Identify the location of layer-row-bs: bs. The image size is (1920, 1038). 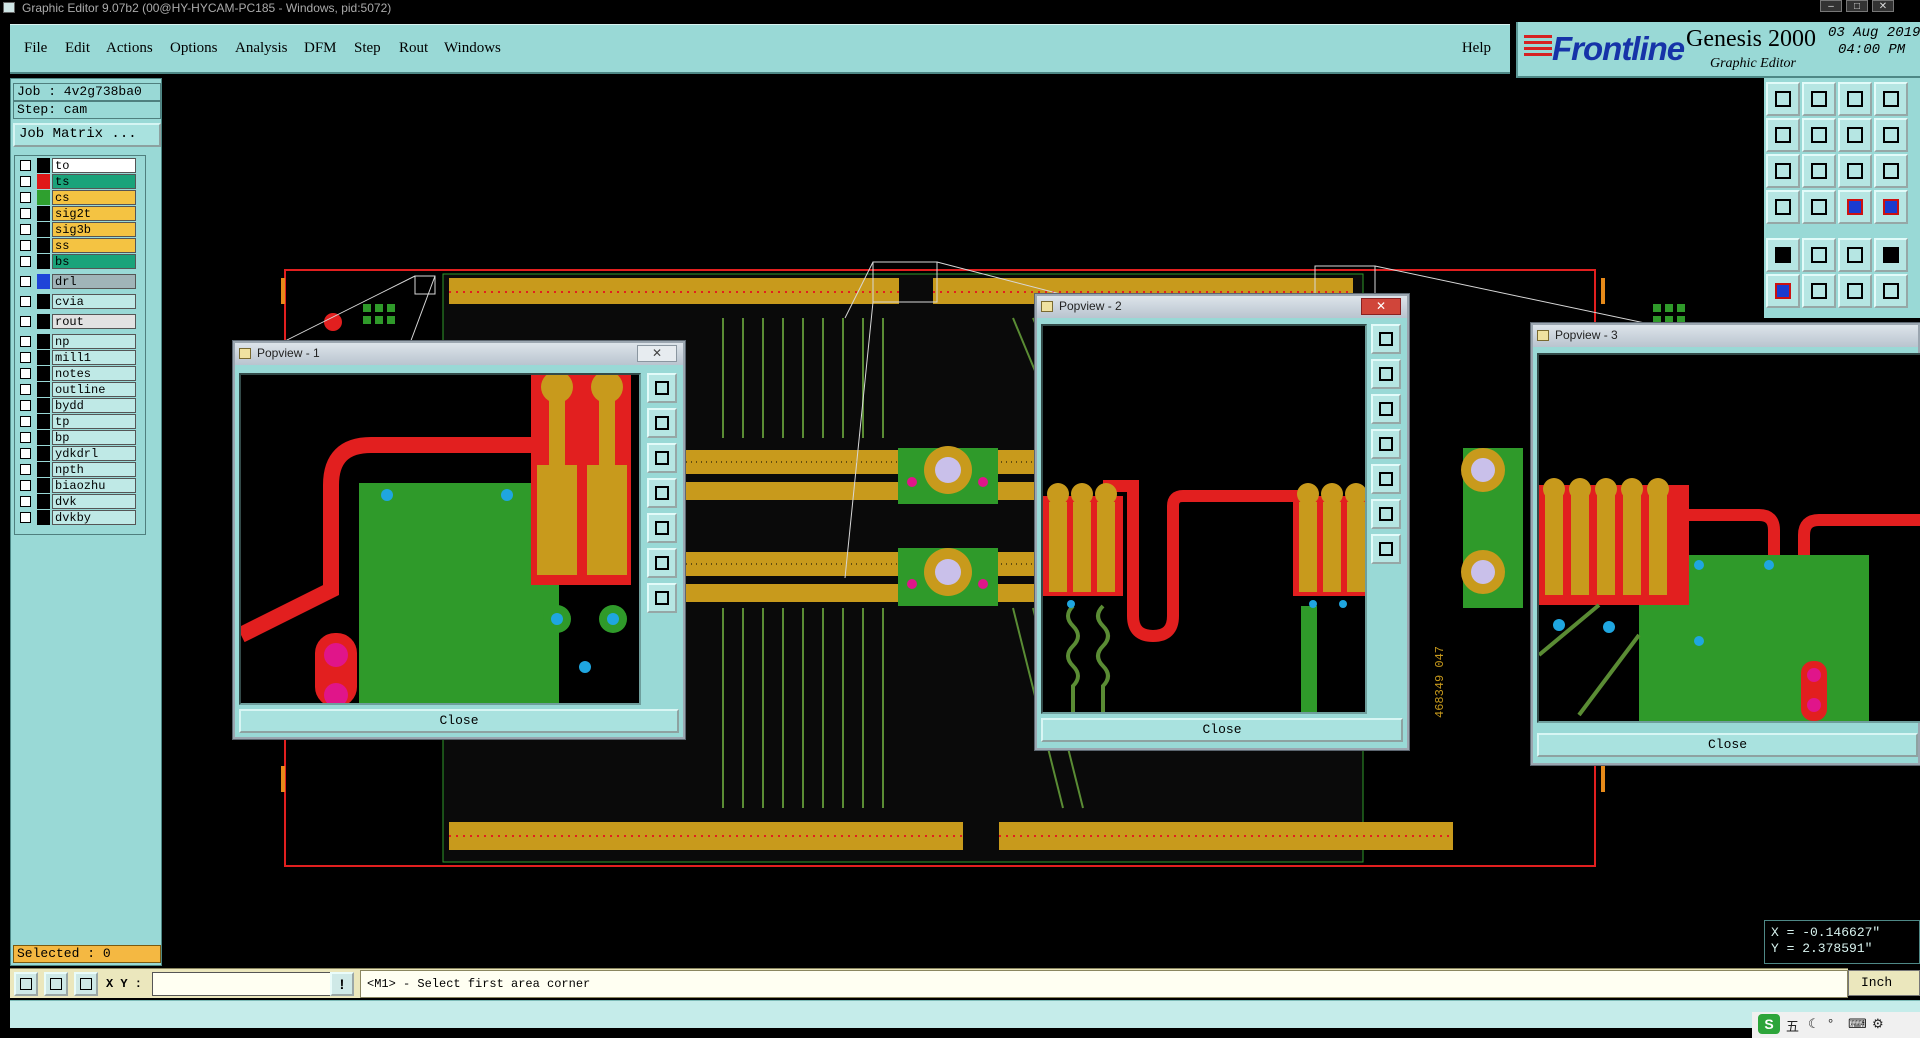
(80, 261).